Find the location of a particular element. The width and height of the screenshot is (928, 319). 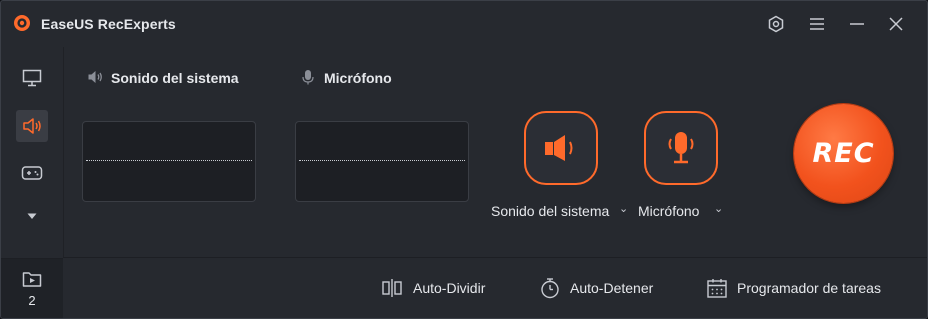

menu-button is located at coordinates (817, 24).